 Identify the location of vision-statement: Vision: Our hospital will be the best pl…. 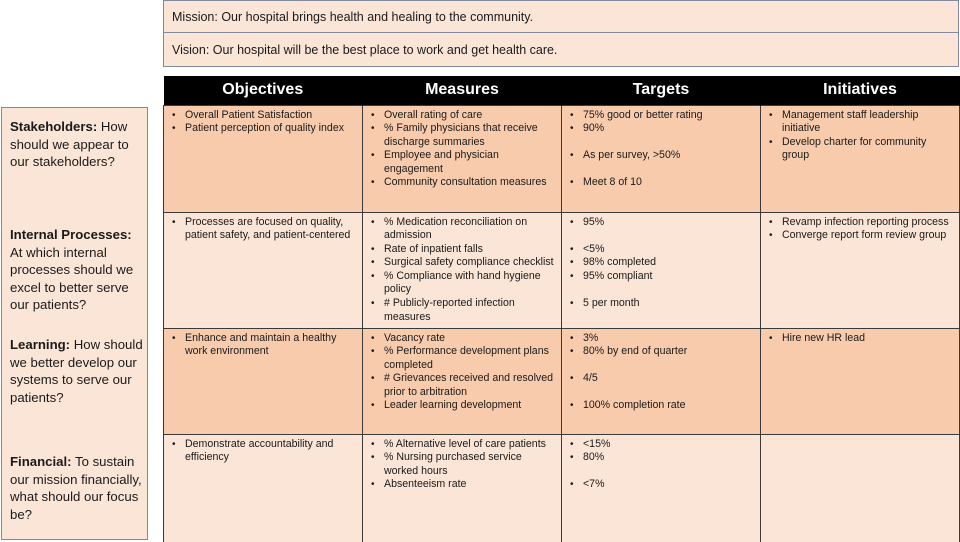
(561, 49).